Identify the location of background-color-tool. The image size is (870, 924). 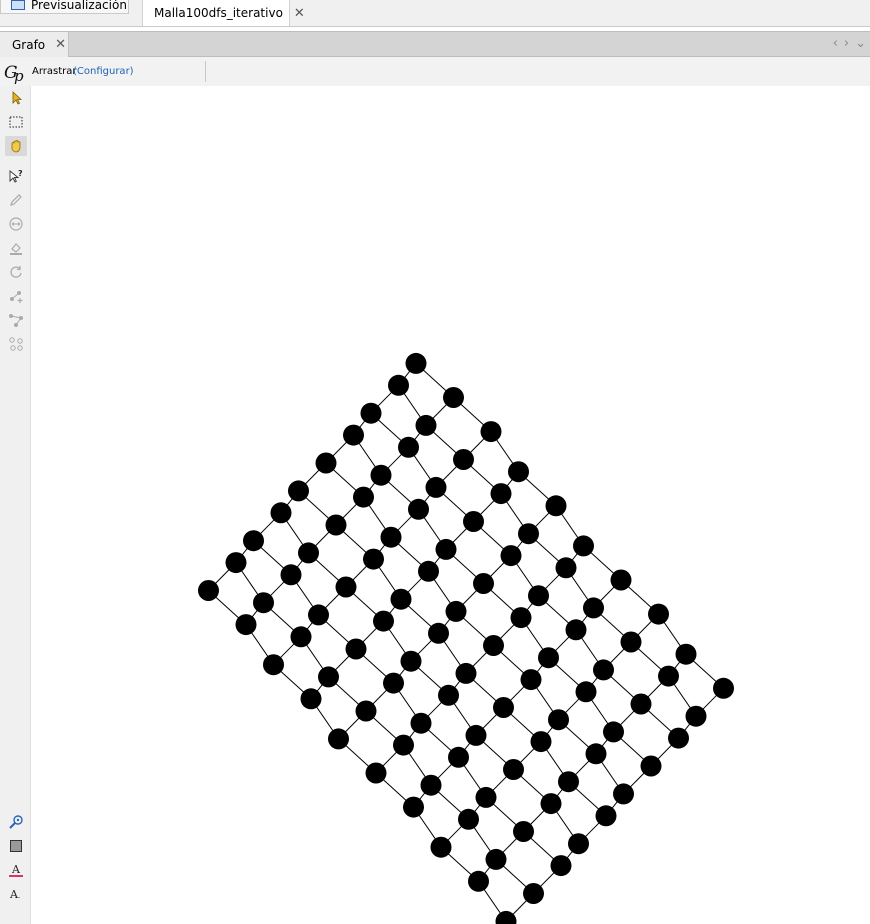
(16, 846).